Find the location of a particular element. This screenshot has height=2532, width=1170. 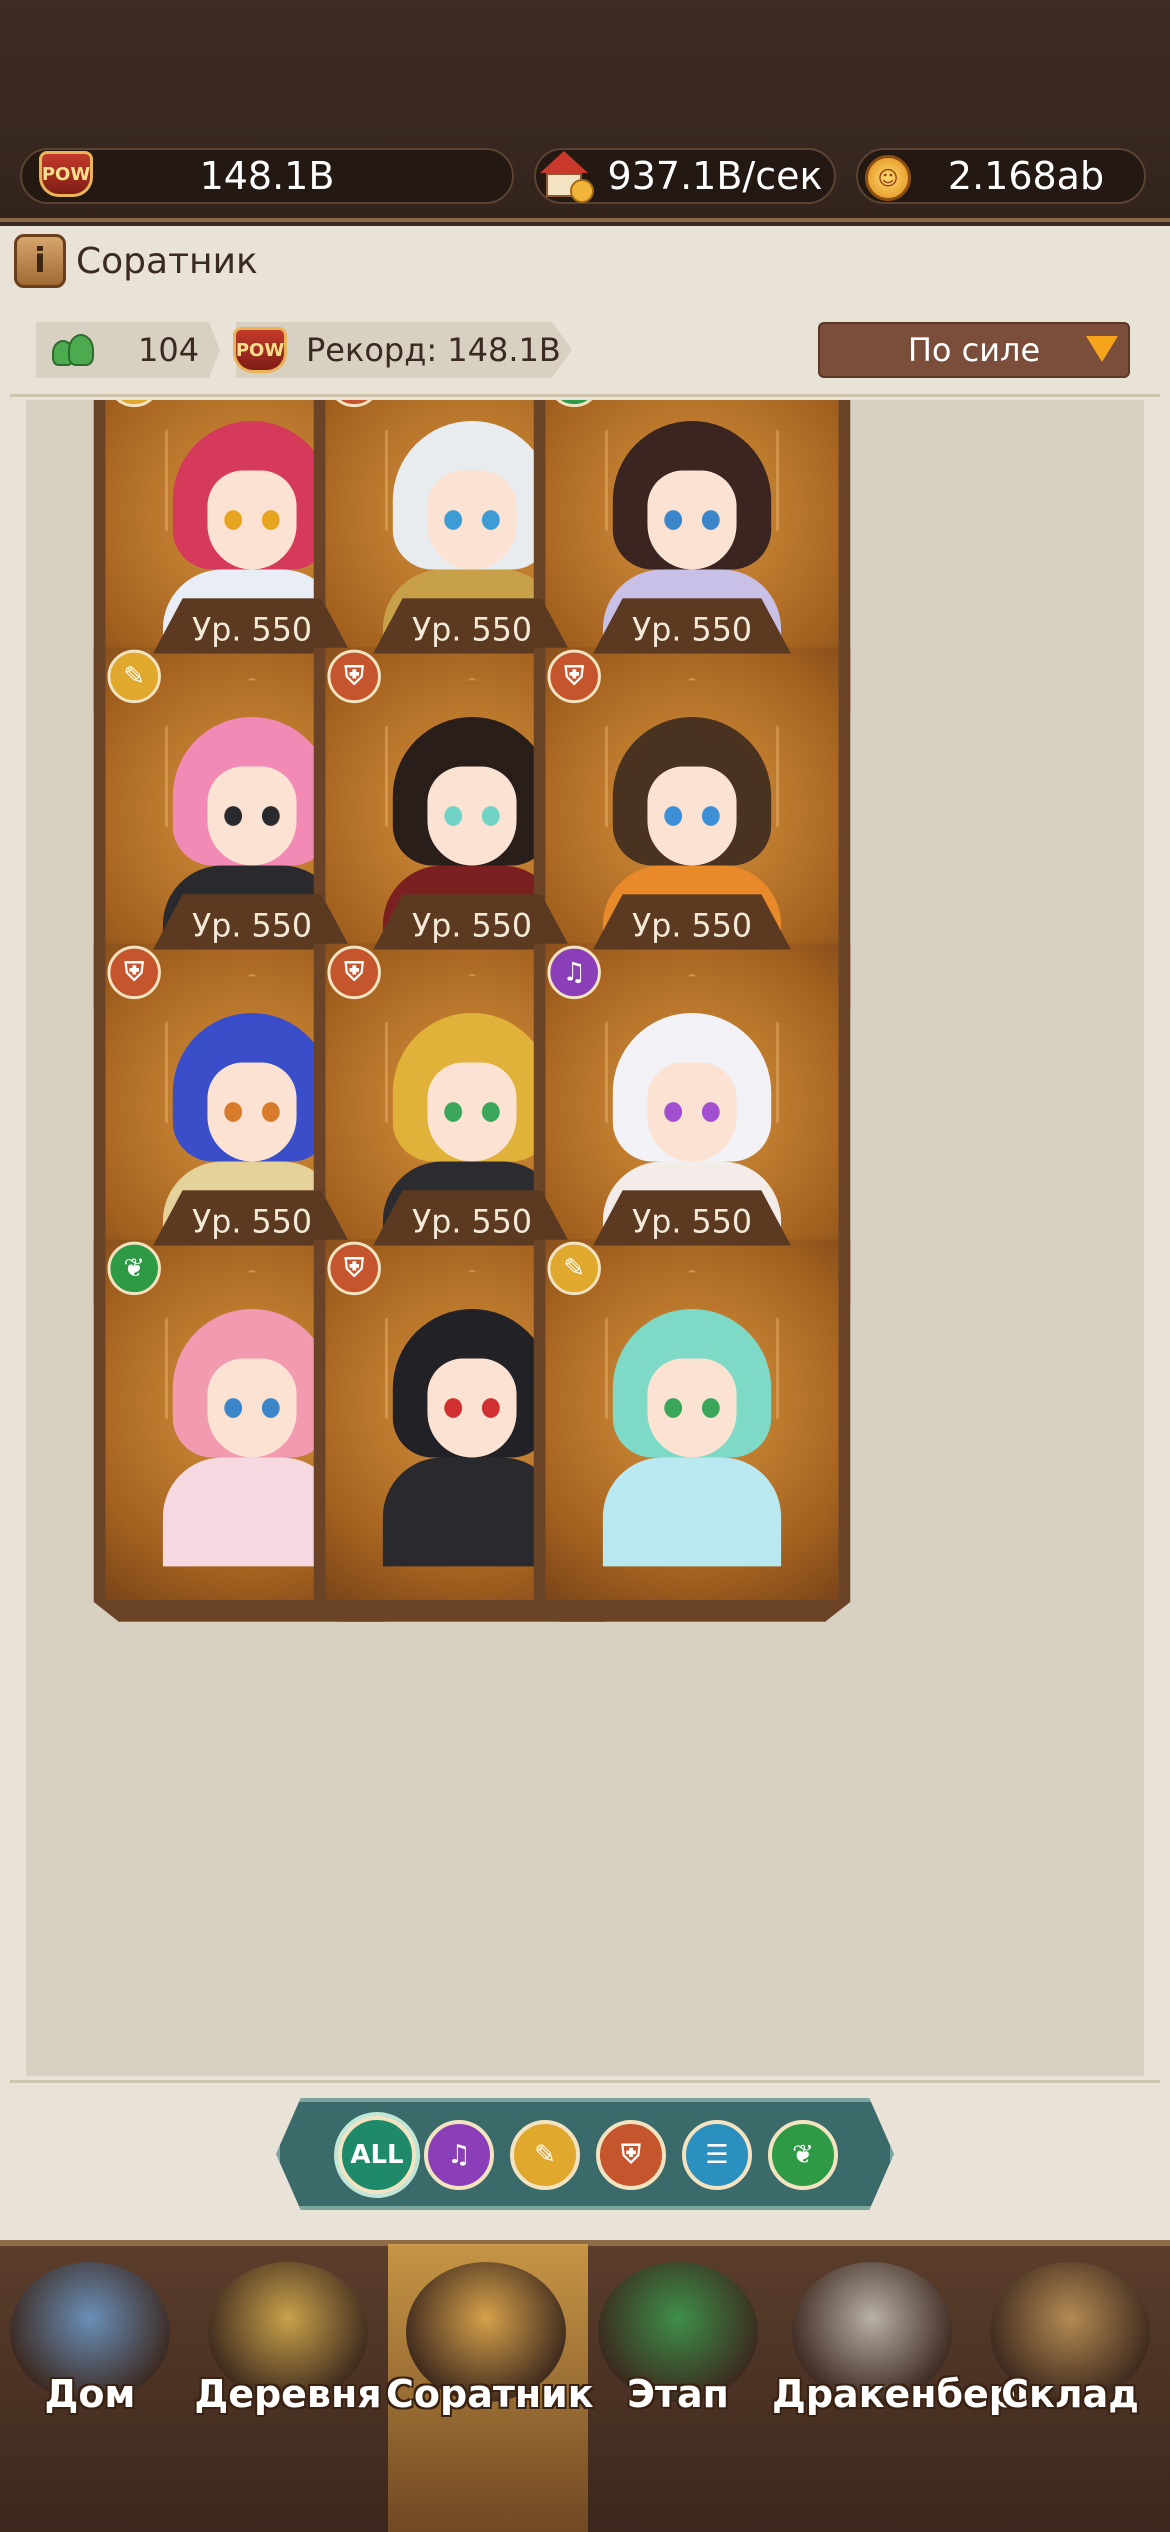

nav-item: Дракенберг is located at coordinates (904, 2347).